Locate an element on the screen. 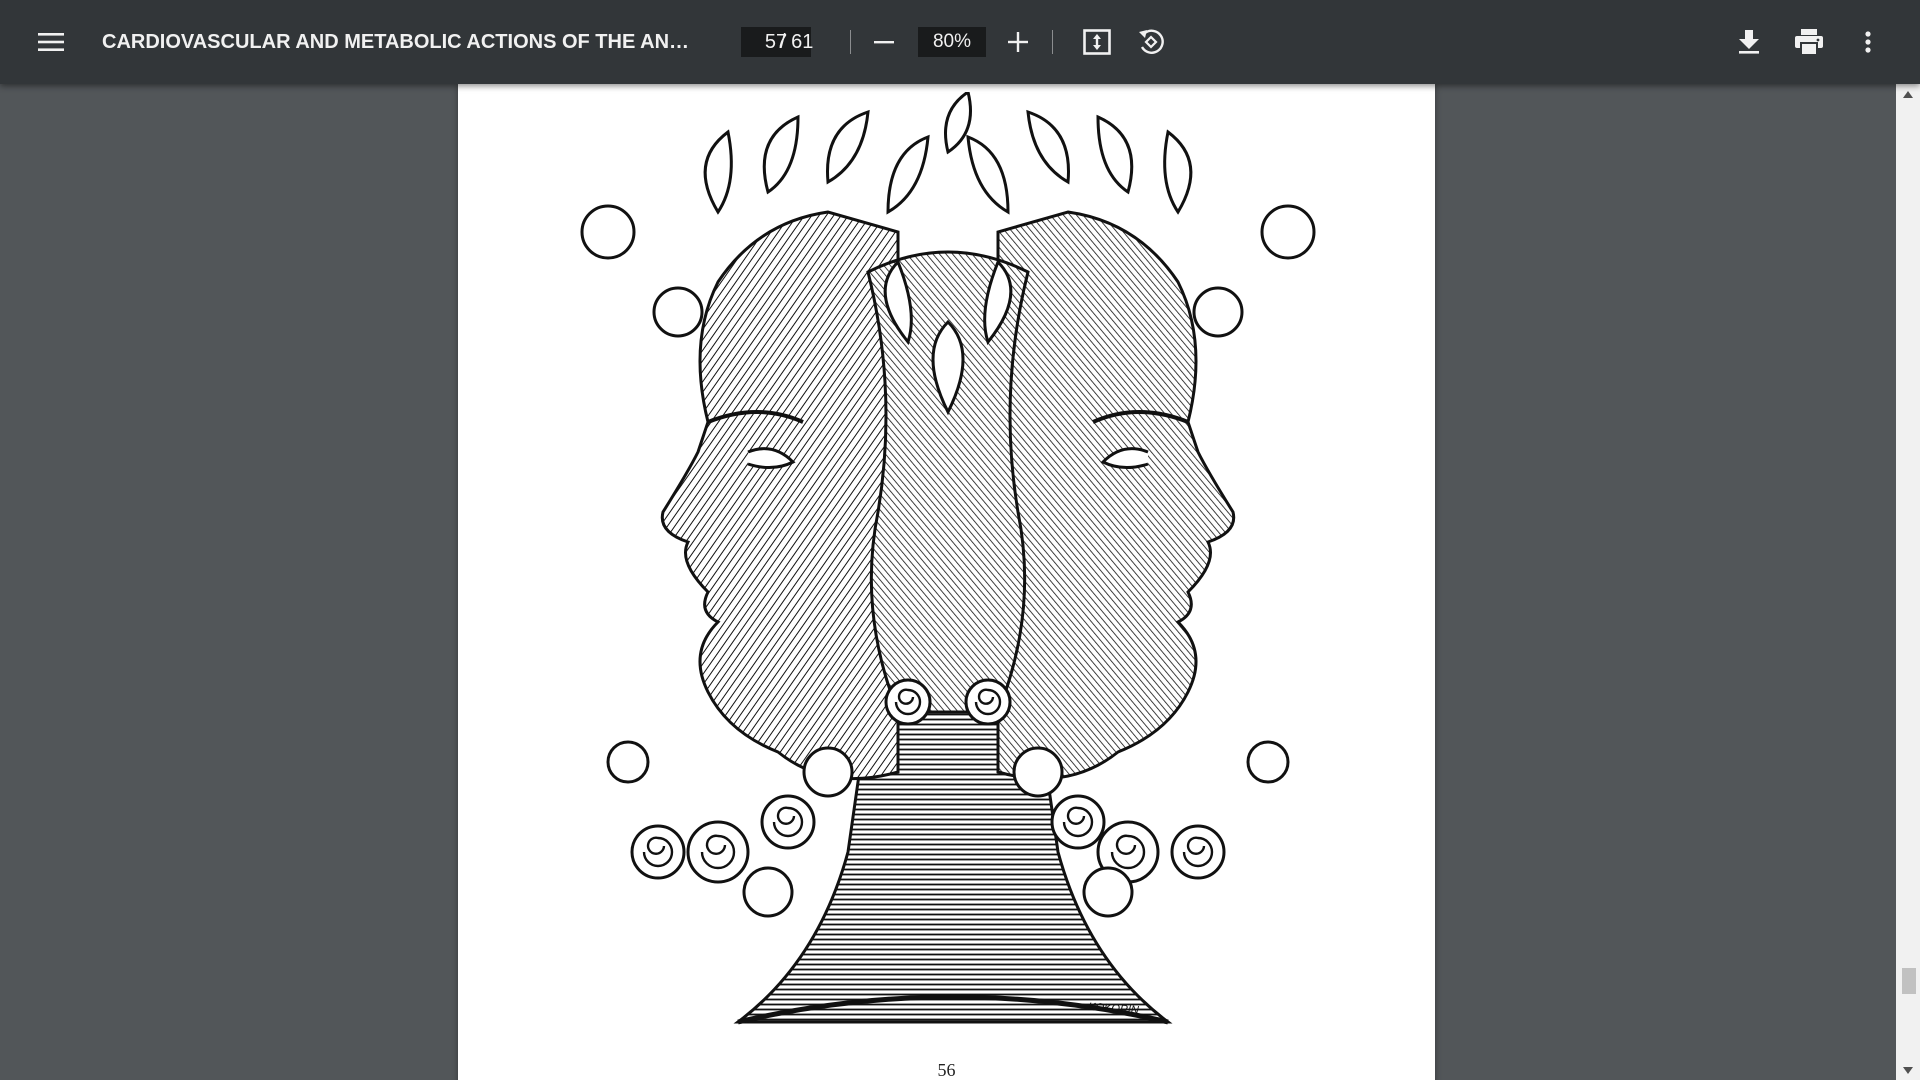 This screenshot has height=1080, width=1920. triangle-up-icon is located at coordinates (1908, 94).